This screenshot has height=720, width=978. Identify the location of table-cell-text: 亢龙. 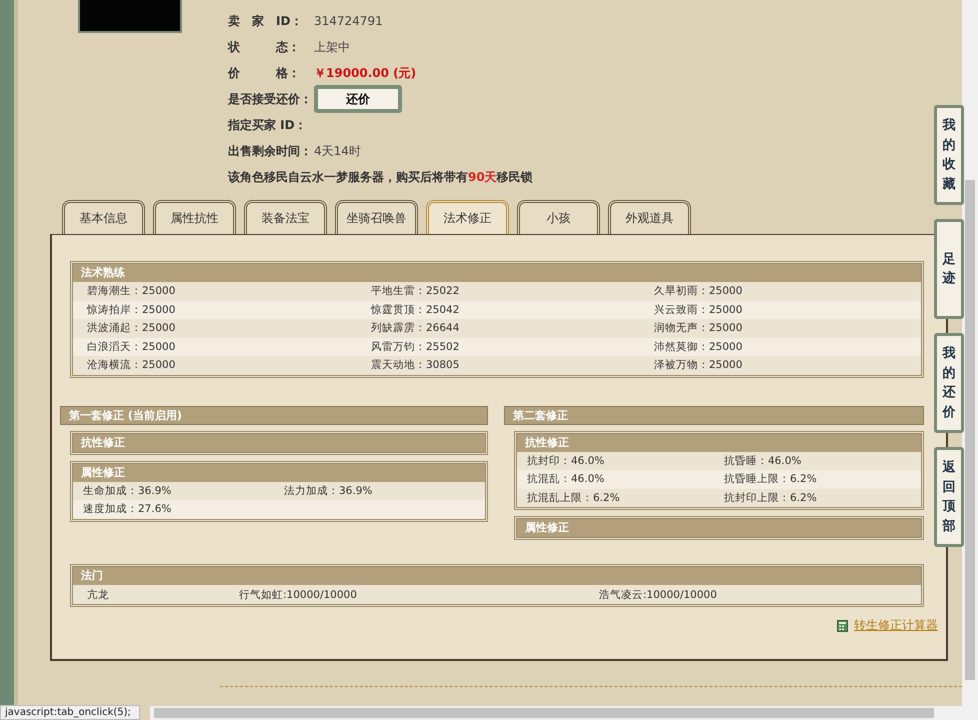
(98, 595).